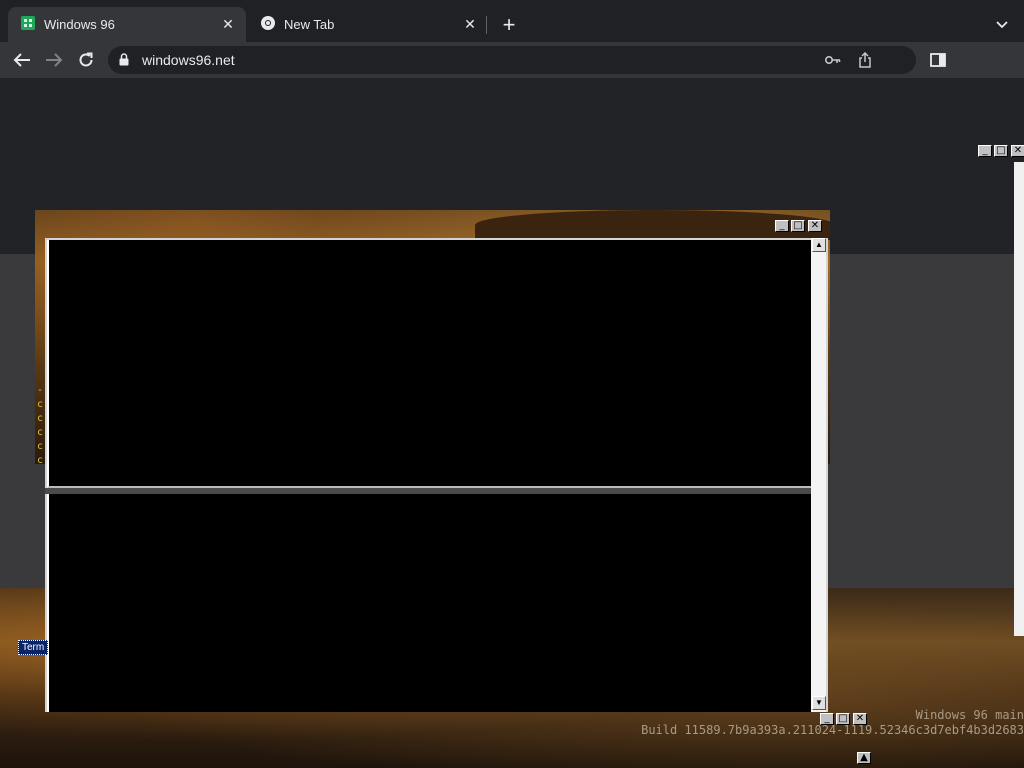  Describe the element at coordinates (818, 475) in the screenshot. I see `terminal-scrollbar` at that location.